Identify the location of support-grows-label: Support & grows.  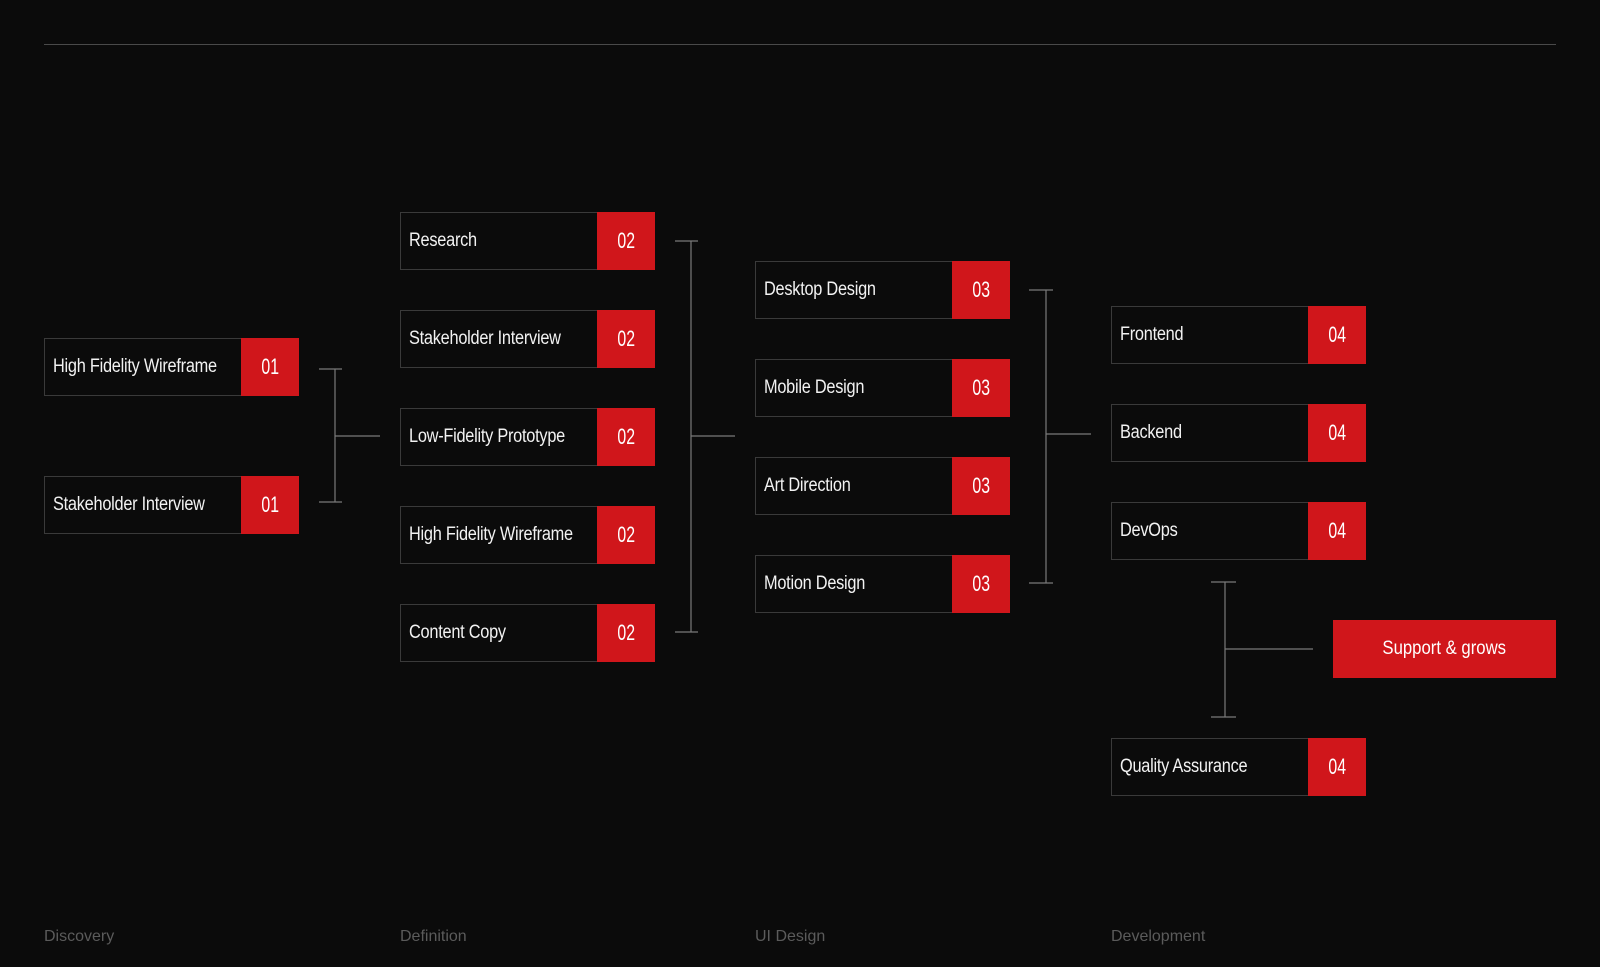
(1444, 648).